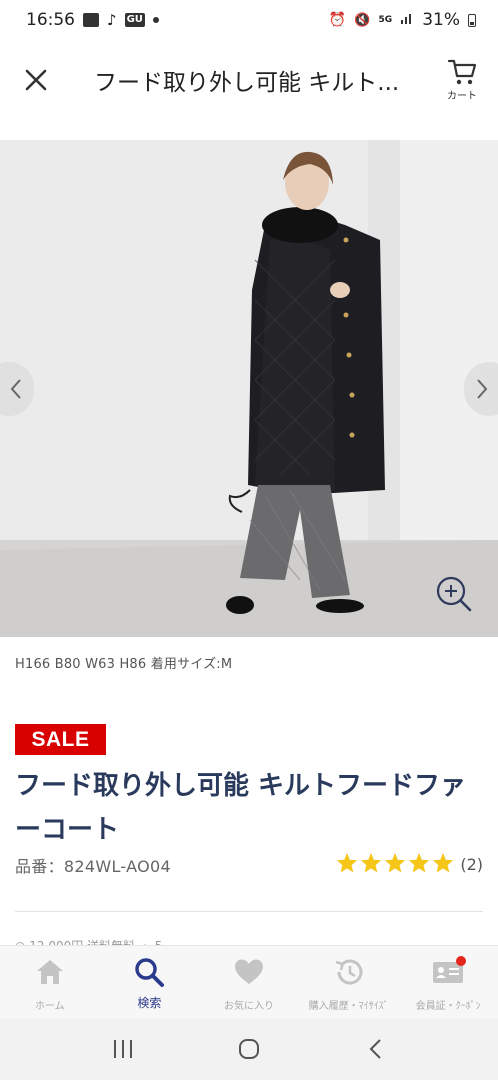 The width and height of the screenshot is (498, 1080). Describe the element at coordinates (462, 96) in the screenshot. I see `cart-label: カート` at that location.